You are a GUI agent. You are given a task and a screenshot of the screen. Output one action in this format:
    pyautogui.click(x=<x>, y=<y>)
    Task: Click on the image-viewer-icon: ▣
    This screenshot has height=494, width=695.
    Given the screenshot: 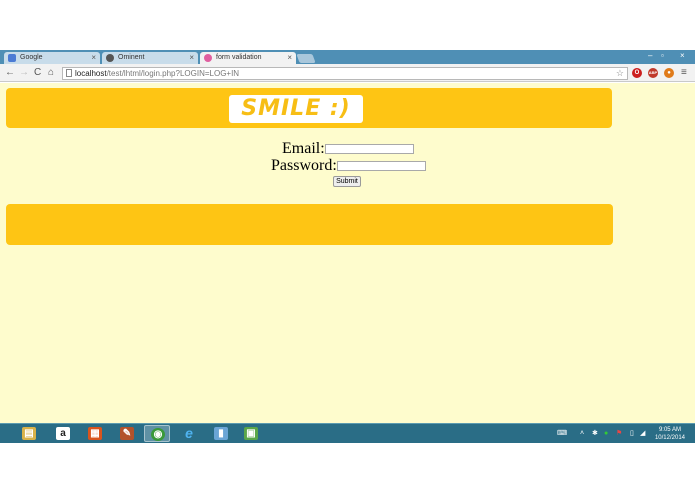 What is the action you would take?
    pyautogui.click(x=251, y=433)
    